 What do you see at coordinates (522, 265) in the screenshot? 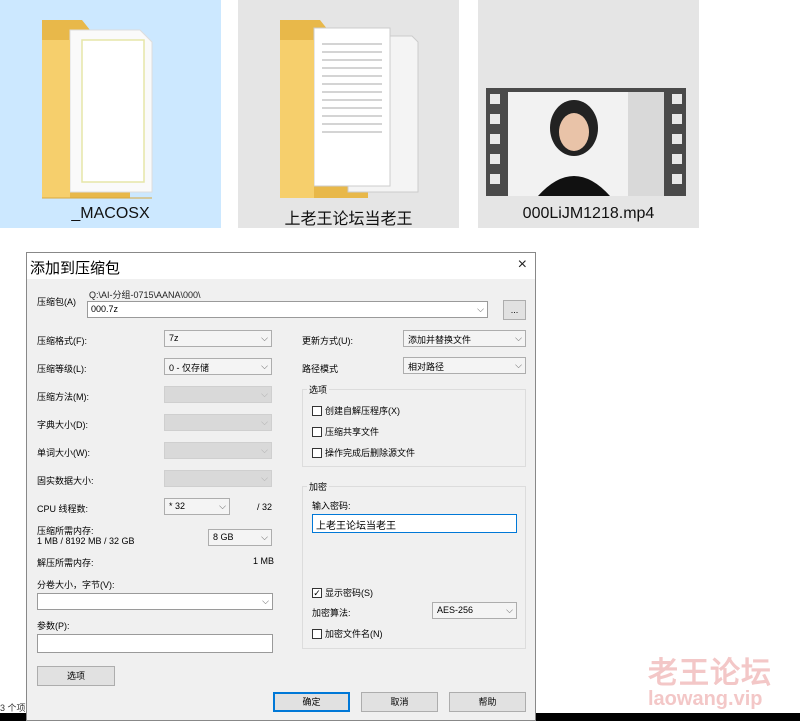
I see `close-icon: ×` at bounding box center [522, 265].